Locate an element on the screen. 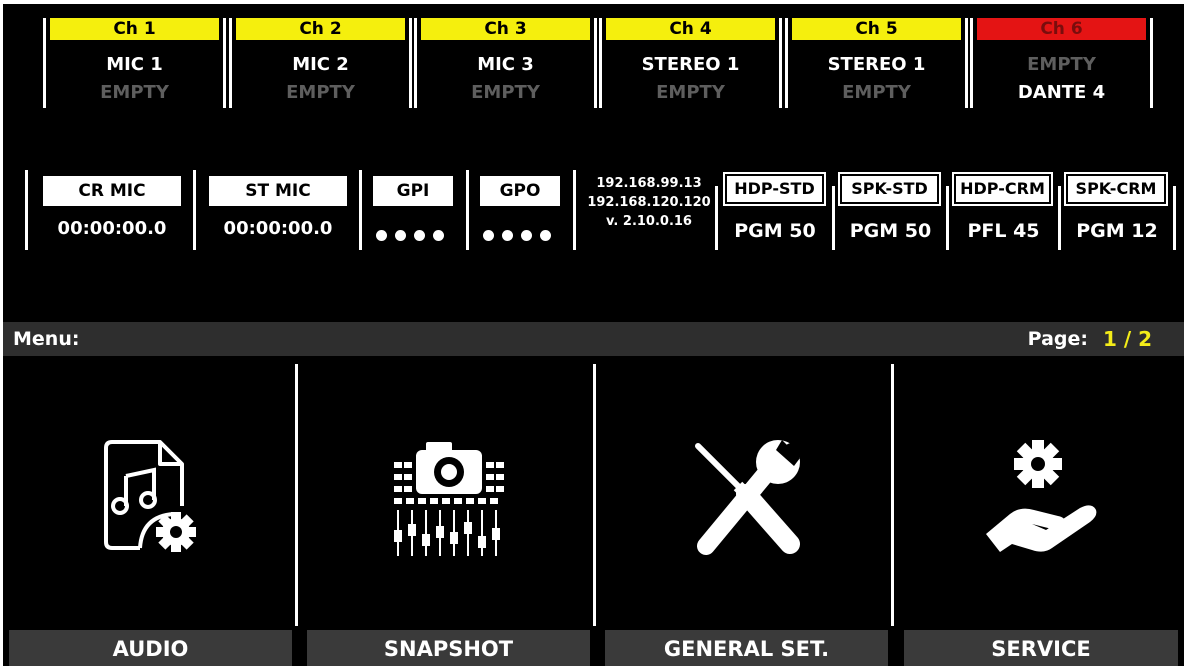  st-mic-timer: 00:00:00.0 is located at coordinates (278, 228).